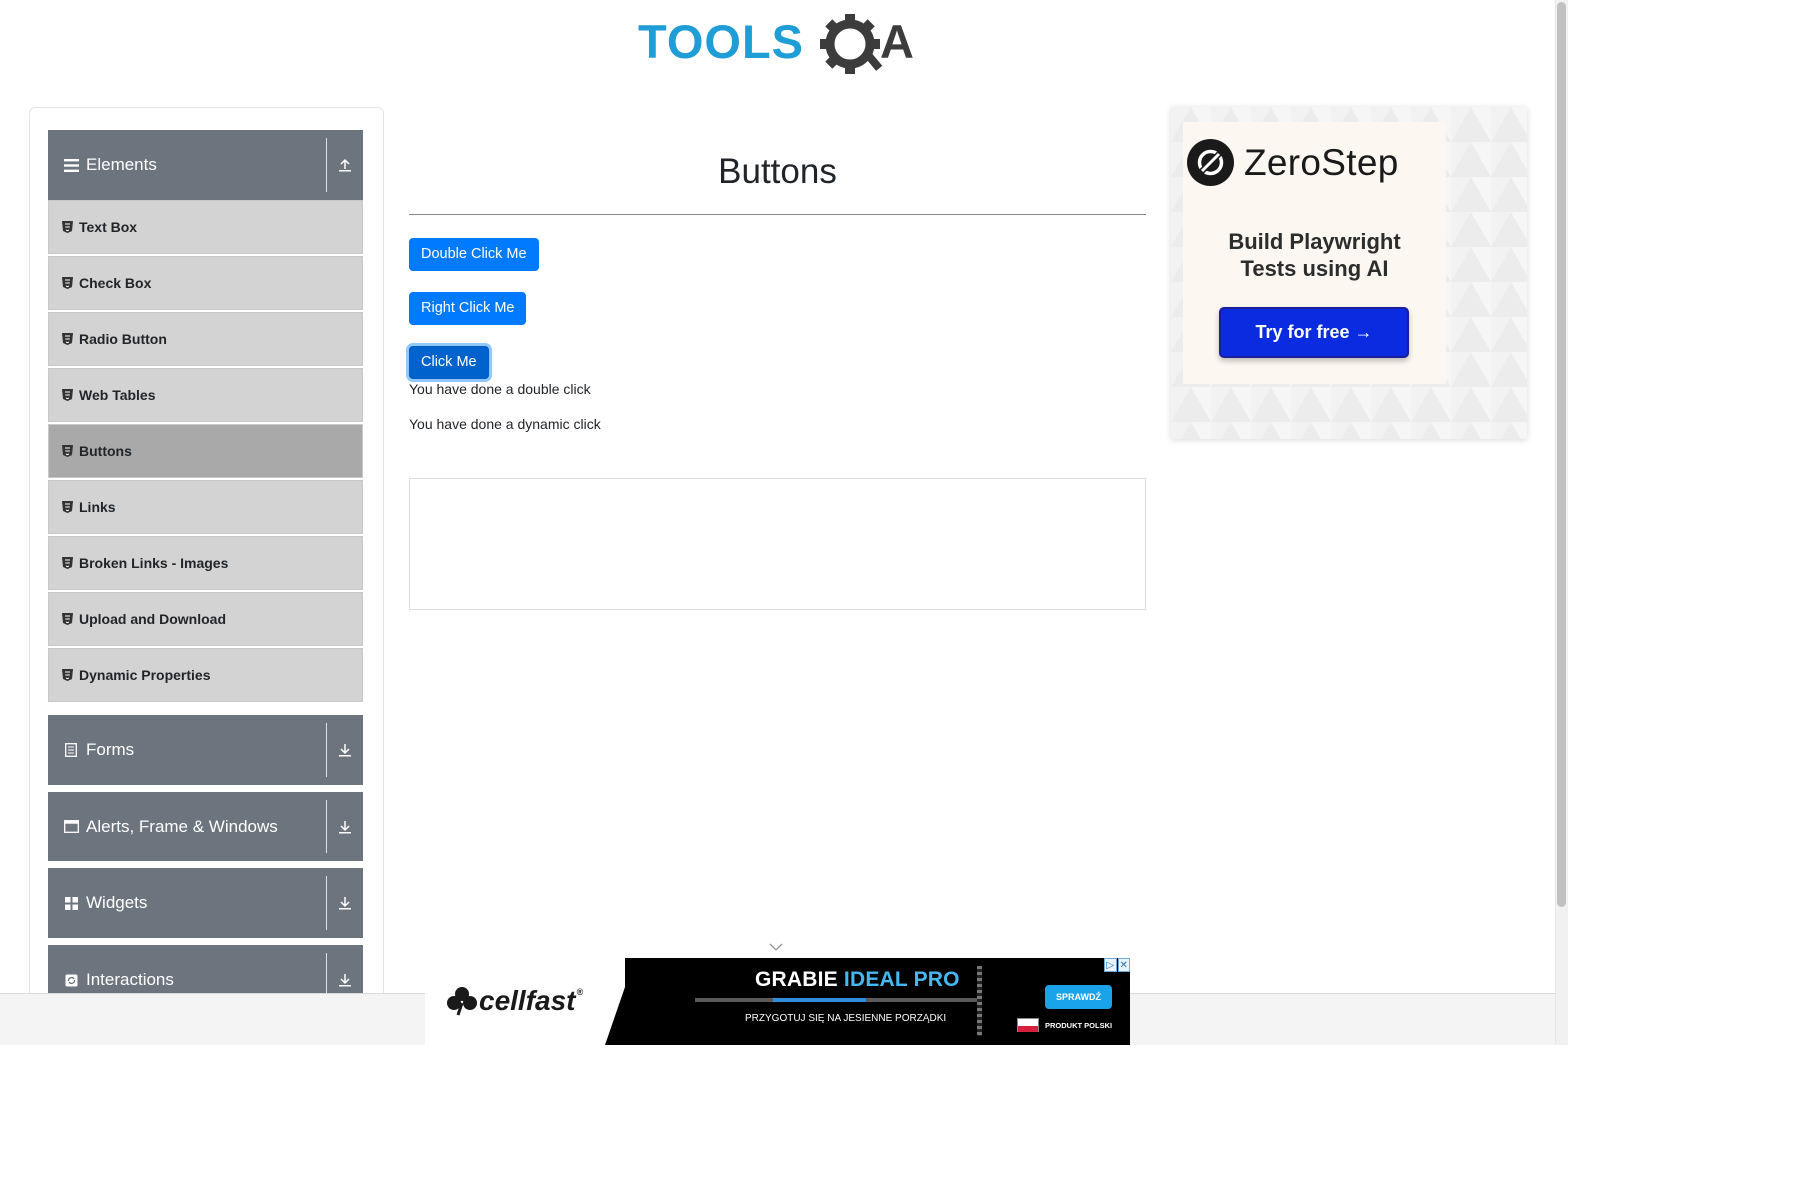  Describe the element at coordinates (846, 1018) in the screenshot. I see `banner-subline: PRZYGOTUJ SIĘ NA JESIENNE PORZĄDKI` at that location.